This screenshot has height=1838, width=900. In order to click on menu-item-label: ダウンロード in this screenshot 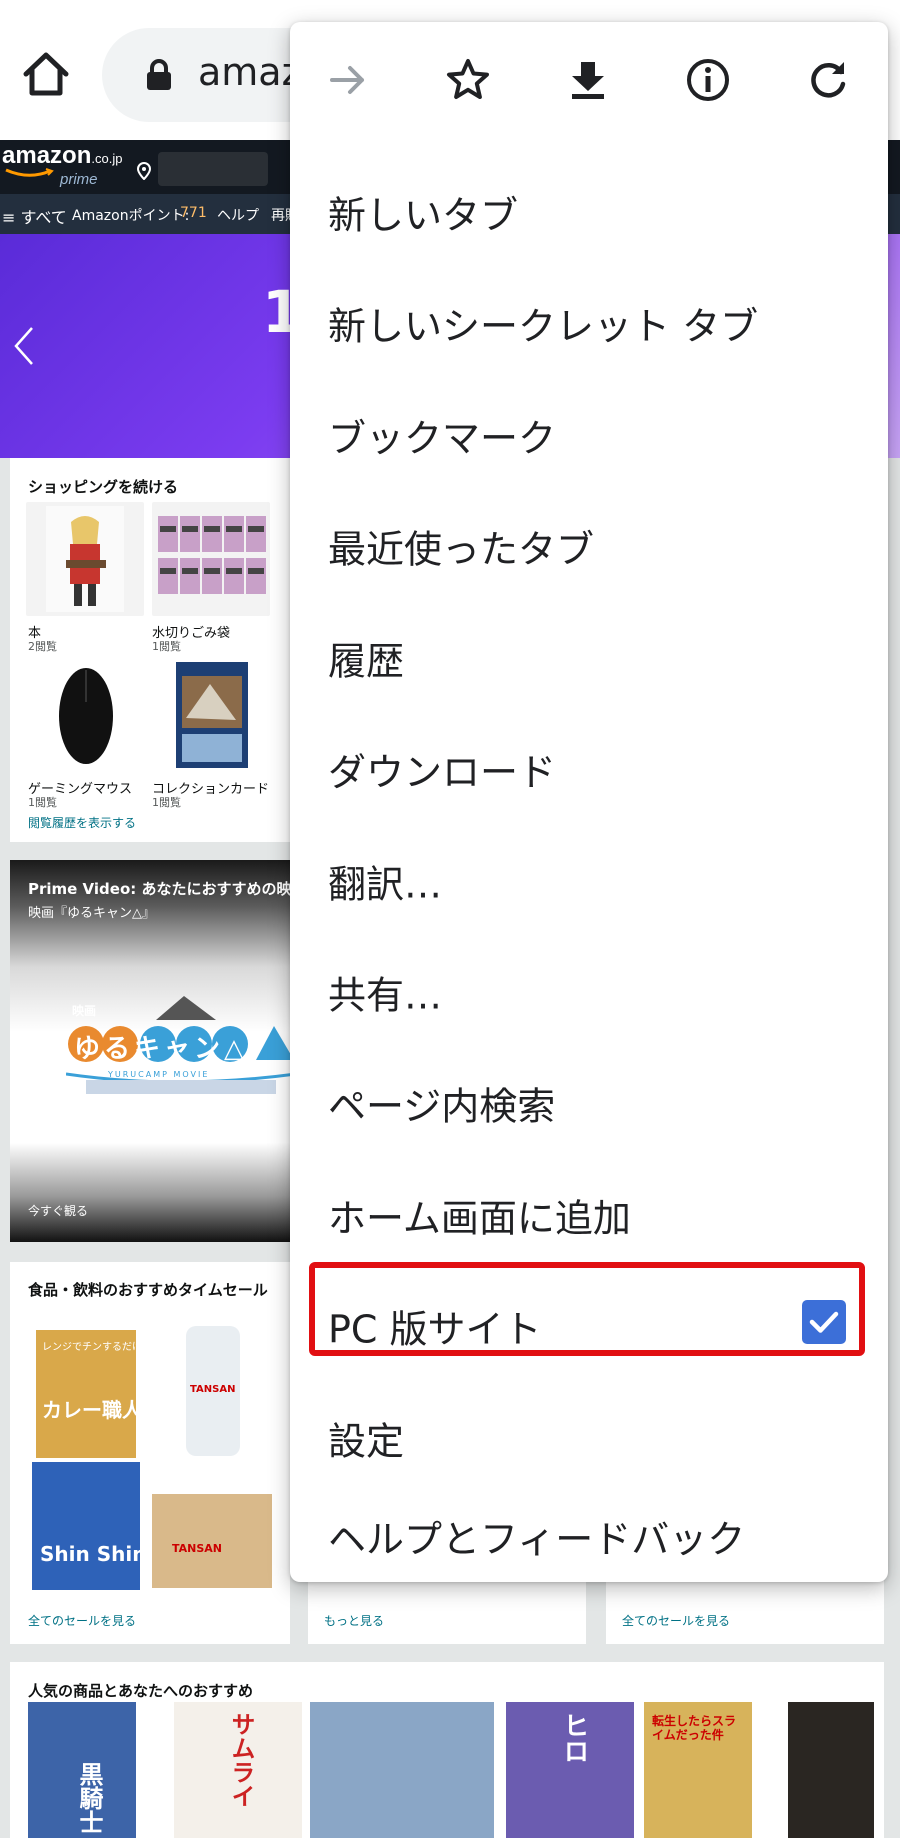, I will do `click(442, 772)`.